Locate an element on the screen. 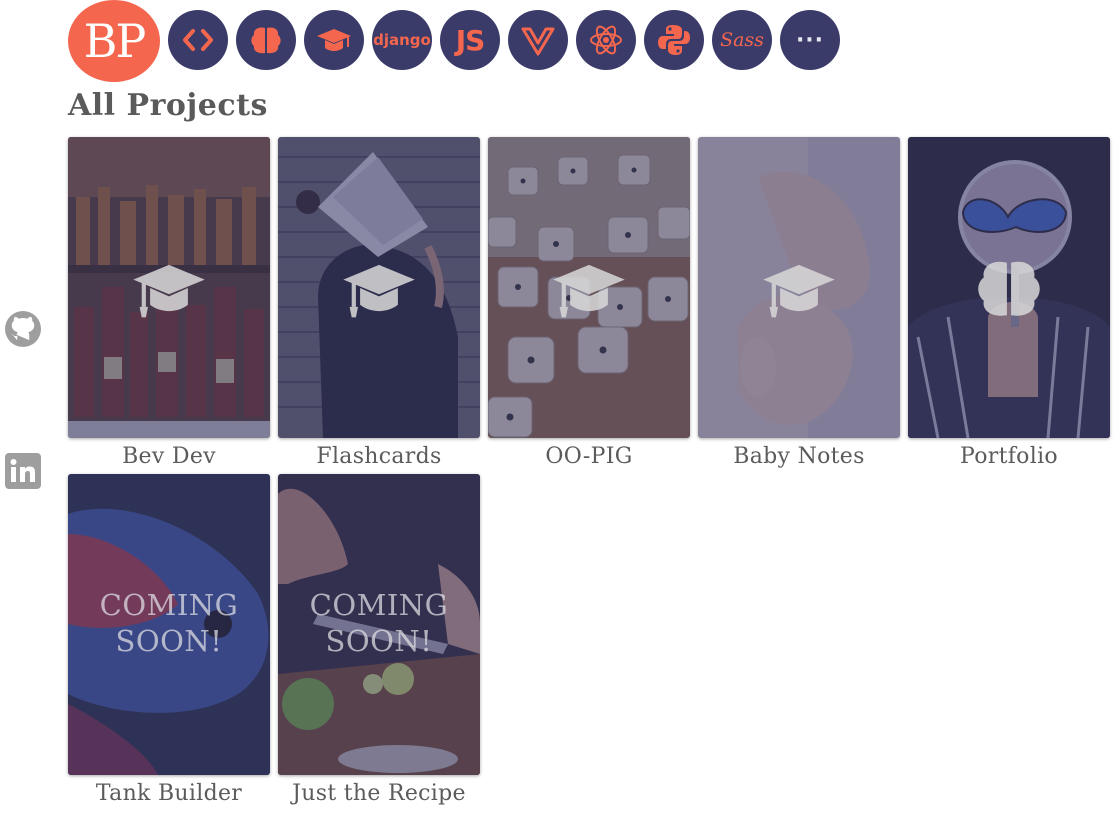  linkedin-icon is located at coordinates (23, 471).